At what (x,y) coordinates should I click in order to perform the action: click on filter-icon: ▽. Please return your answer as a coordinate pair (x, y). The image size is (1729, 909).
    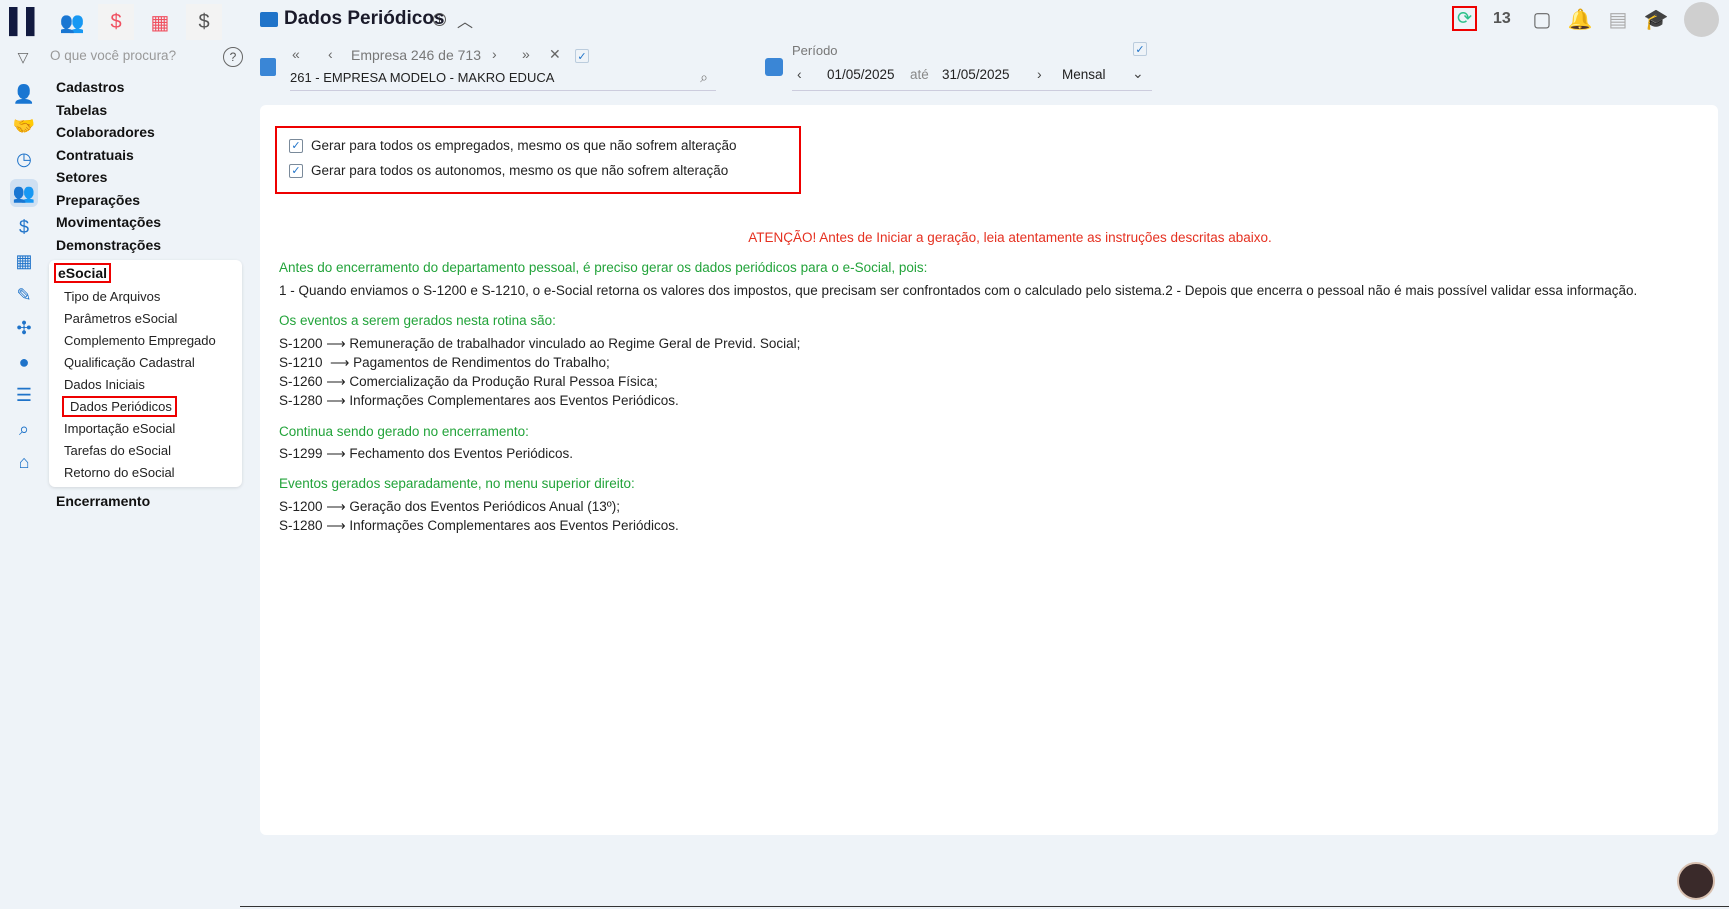
    Looking at the image, I should click on (23, 57).